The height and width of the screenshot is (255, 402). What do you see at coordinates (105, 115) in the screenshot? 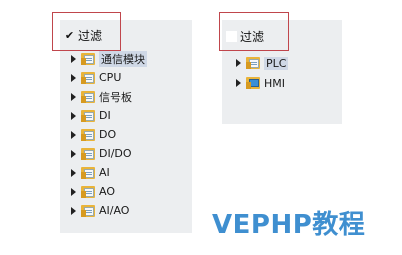
I see `tree-item-label: DI` at bounding box center [105, 115].